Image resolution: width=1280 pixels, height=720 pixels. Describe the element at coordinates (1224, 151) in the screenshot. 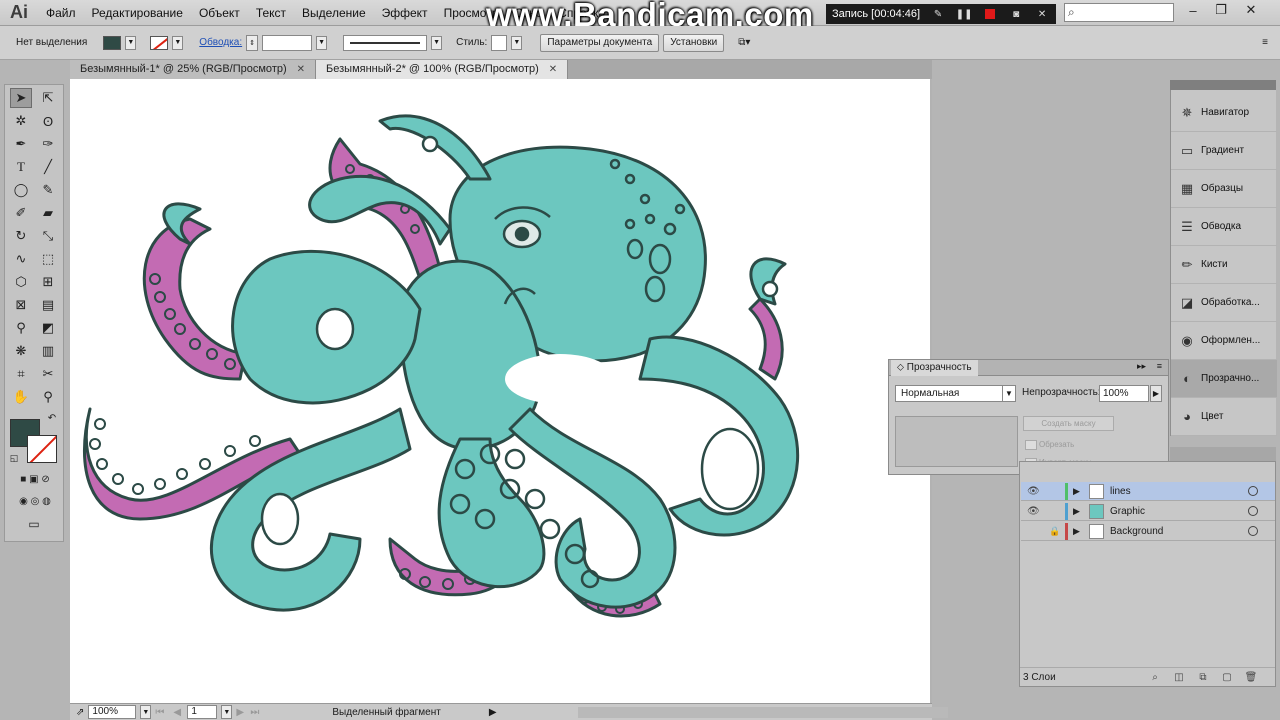

I see `dock-gradient: ▭ Градиент` at that location.